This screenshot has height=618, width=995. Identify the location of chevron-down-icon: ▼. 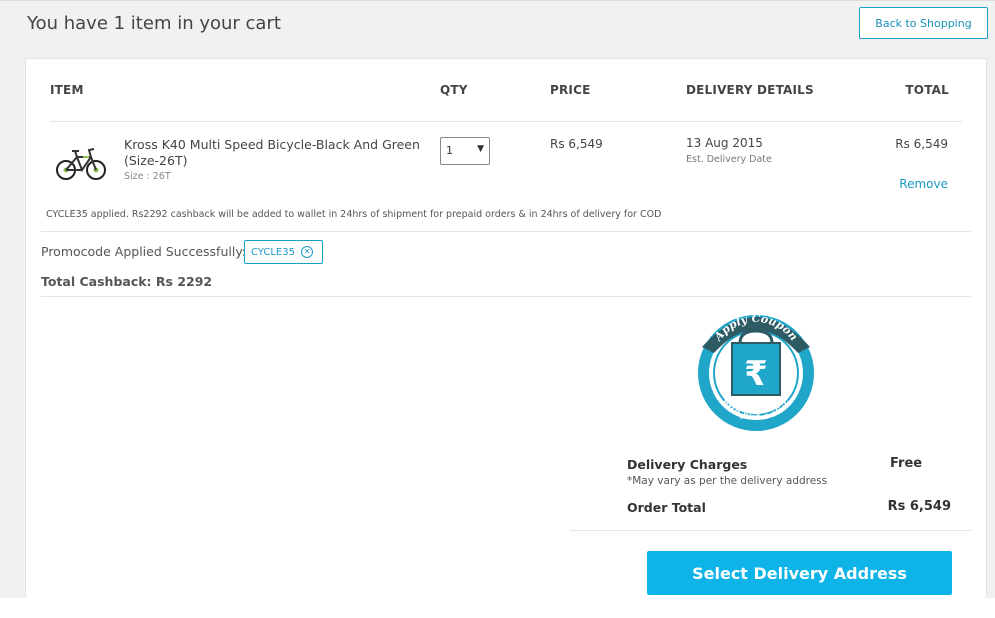
(480, 149).